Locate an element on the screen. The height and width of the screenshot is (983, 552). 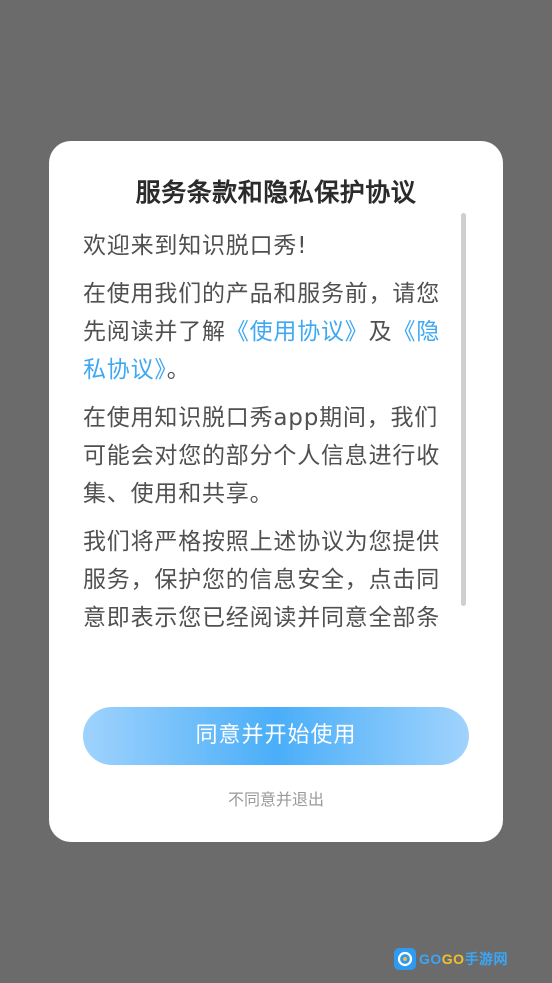
gamepad-icon is located at coordinates (405, 959).